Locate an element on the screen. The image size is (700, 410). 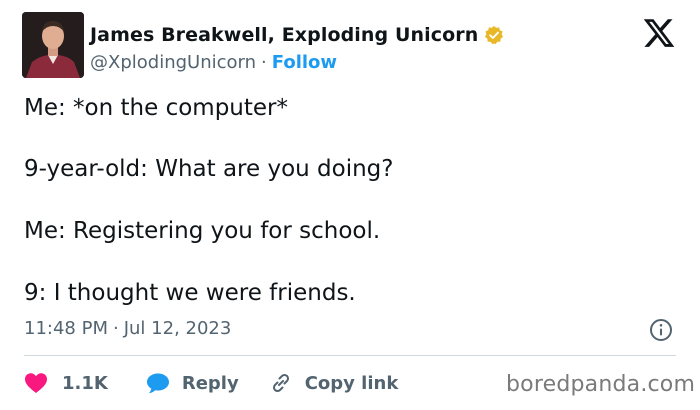
heart-icon is located at coordinates (36, 383).